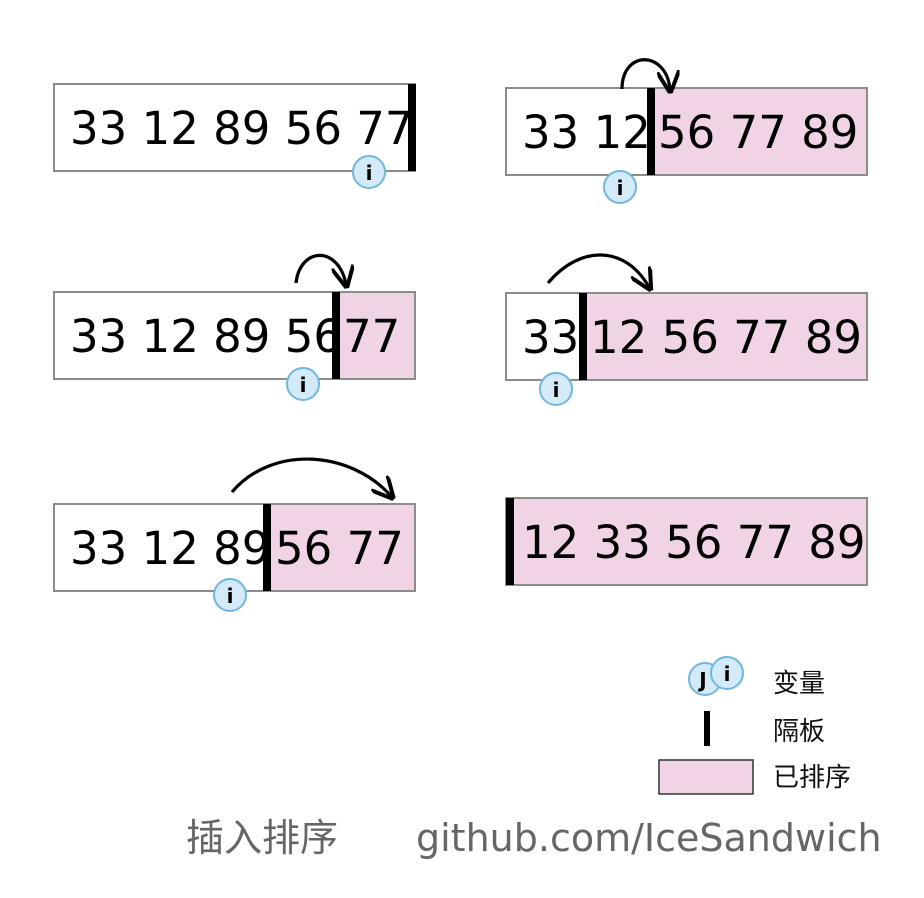 Image resolution: width=924 pixels, height=898 pixels. What do you see at coordinates (586, 132) in the screenshot?
I see `unsorted-values: 33 12` at bounding box center [586, 132].